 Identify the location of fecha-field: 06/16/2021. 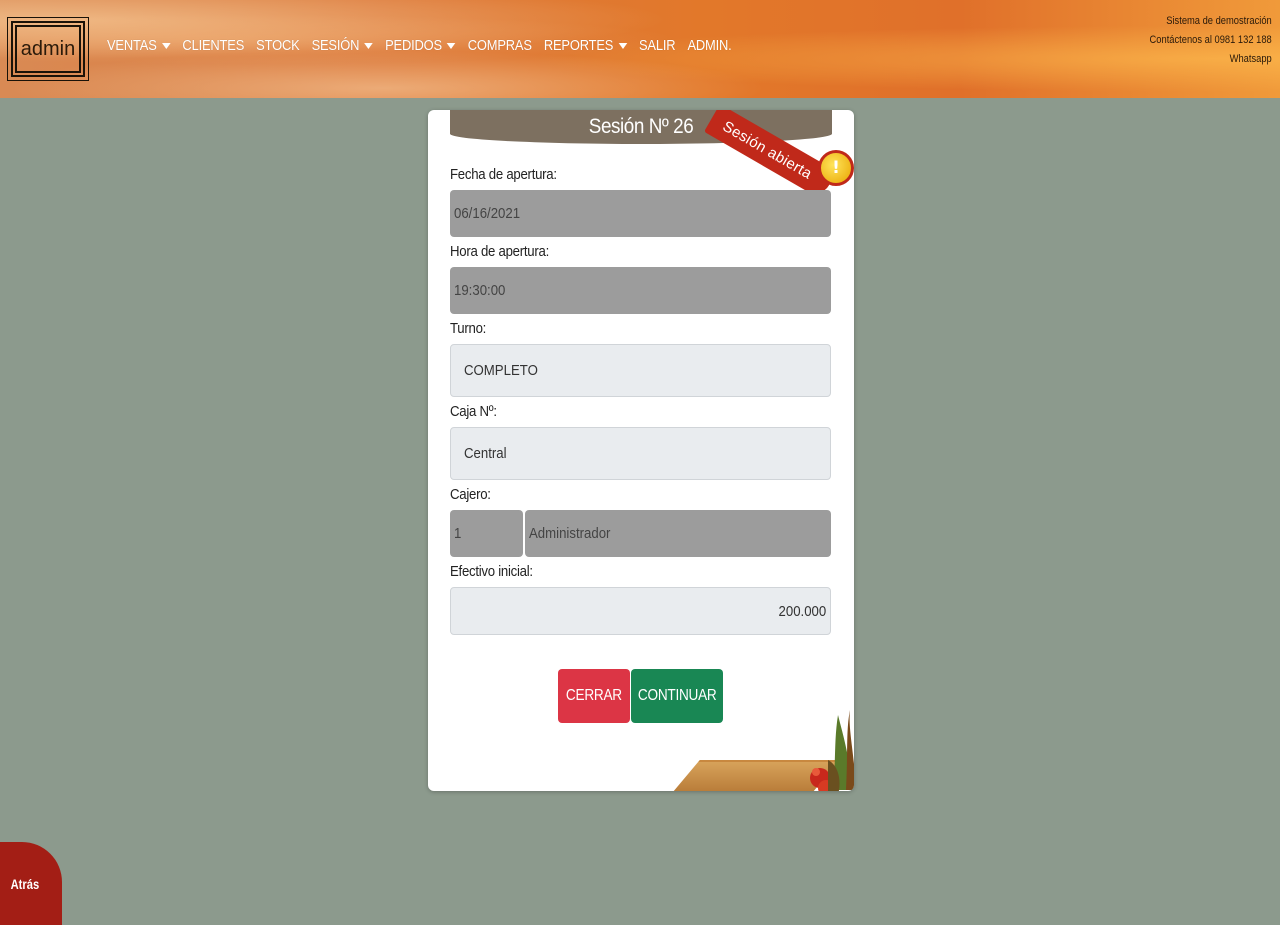
(640, 213).